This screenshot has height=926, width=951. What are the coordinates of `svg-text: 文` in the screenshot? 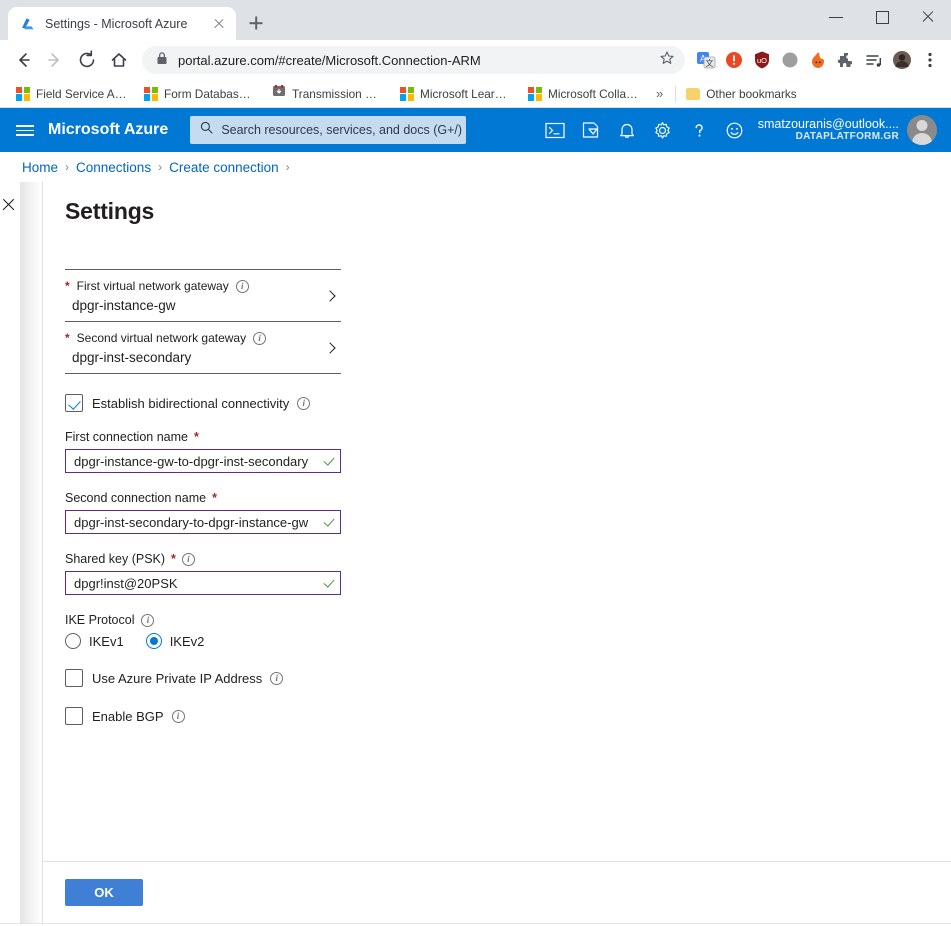 It's located at (710, 63).